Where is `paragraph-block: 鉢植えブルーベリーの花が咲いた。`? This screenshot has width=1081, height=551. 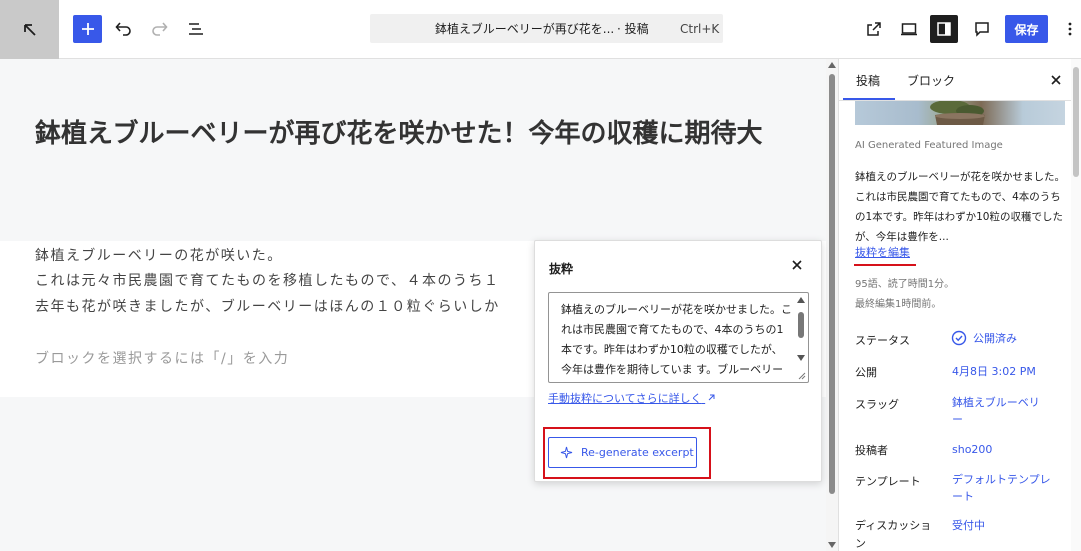
paragraph-block: 鉢植えブルーベリーの花が咲いた。 is located at coordinates (159, 255).